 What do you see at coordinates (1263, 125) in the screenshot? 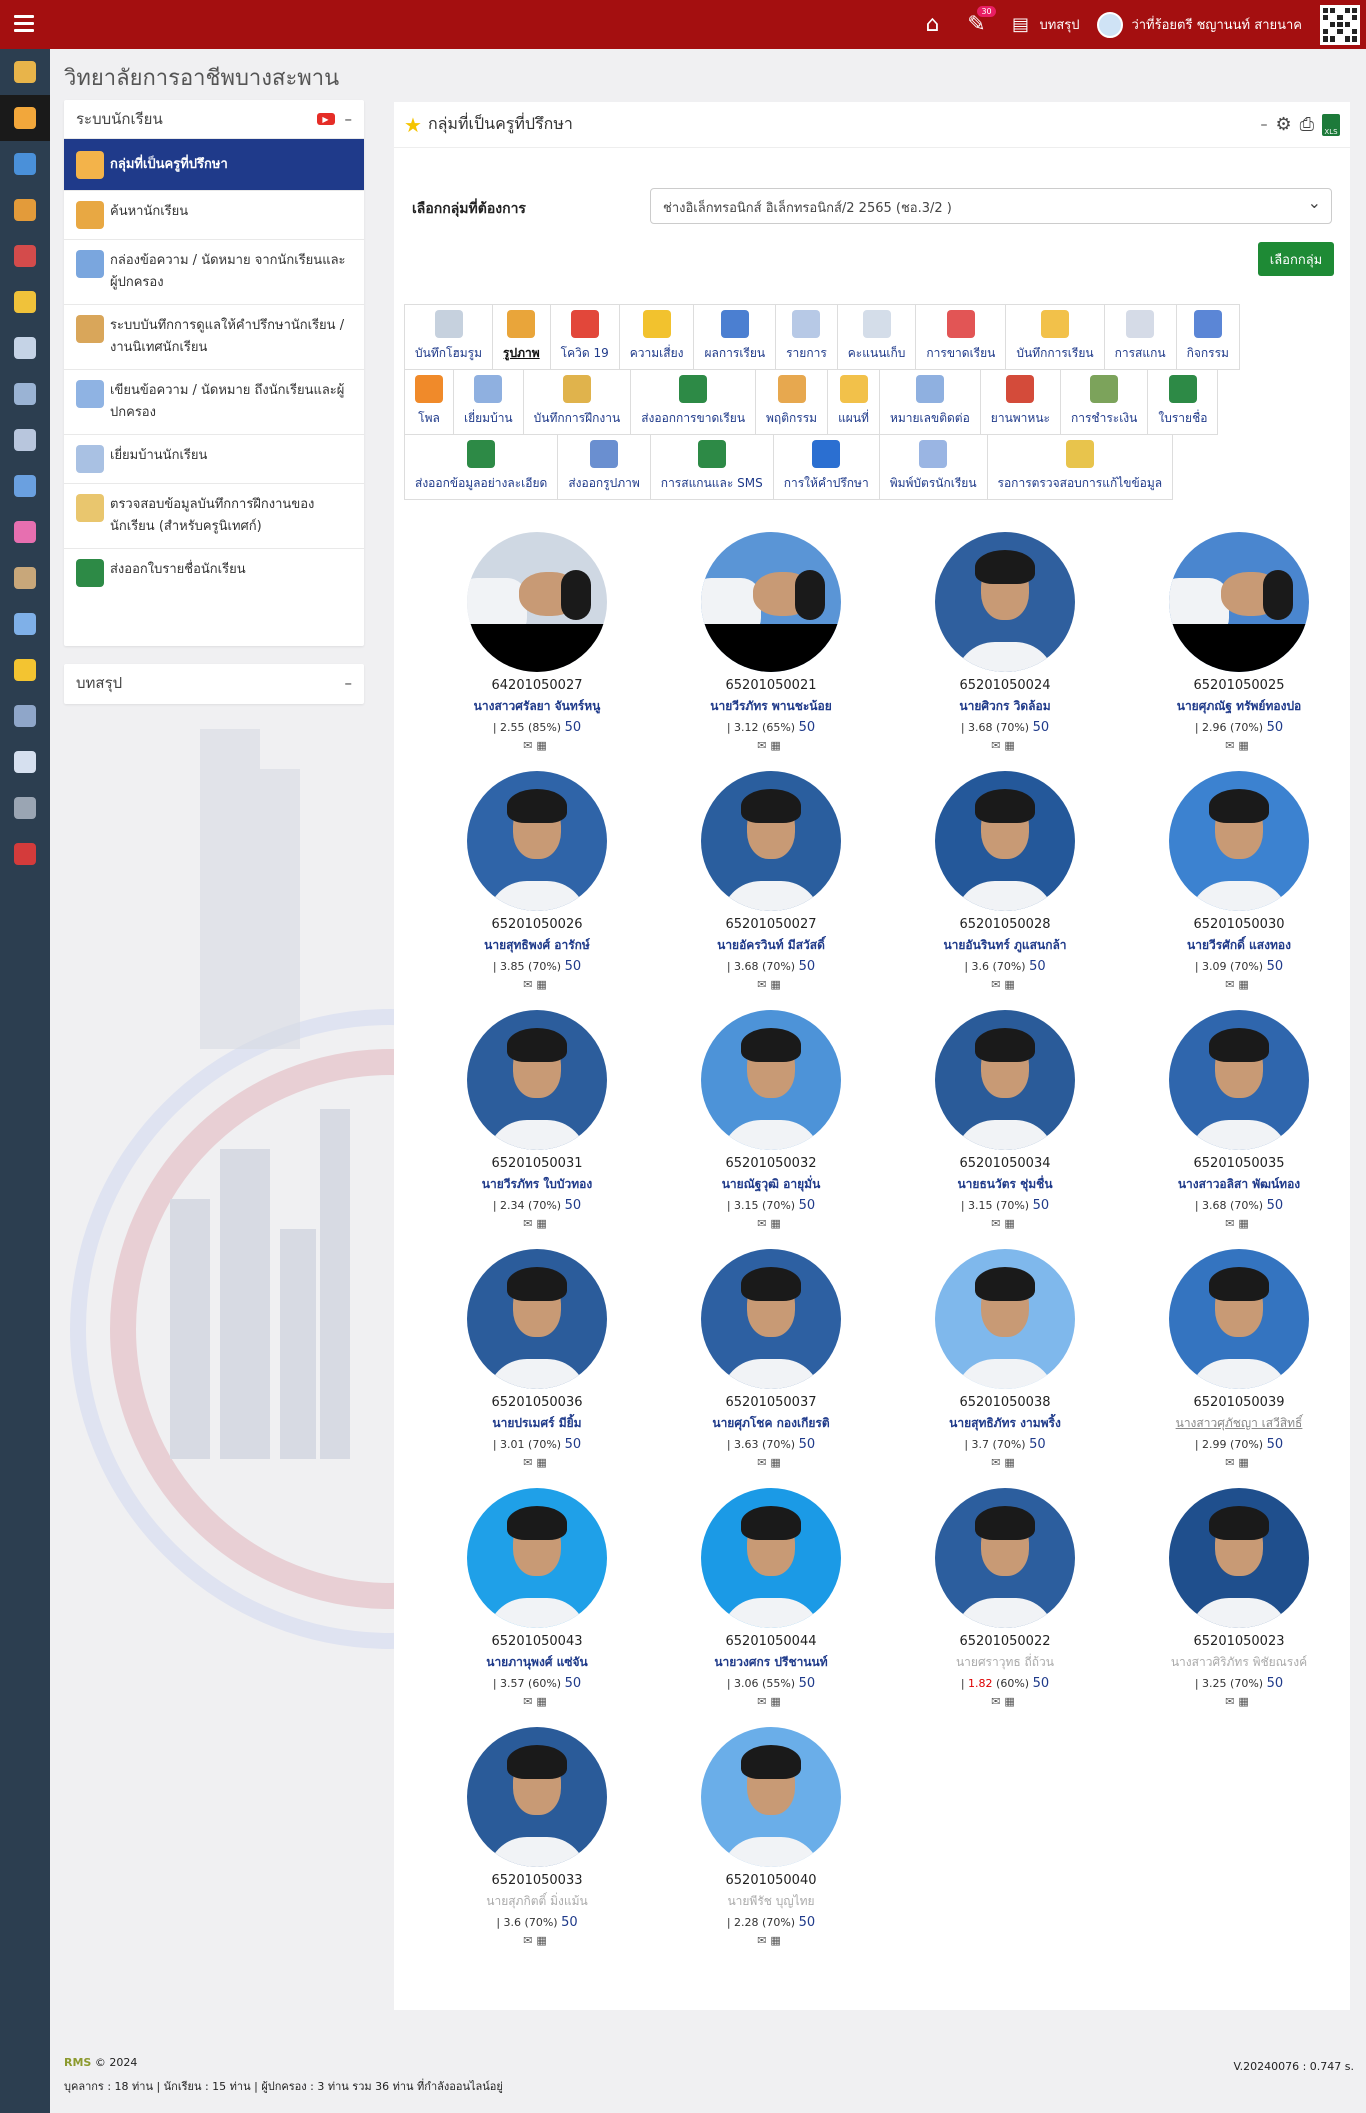
I see `collapse-button: –` at bounding box center [1263, 125].